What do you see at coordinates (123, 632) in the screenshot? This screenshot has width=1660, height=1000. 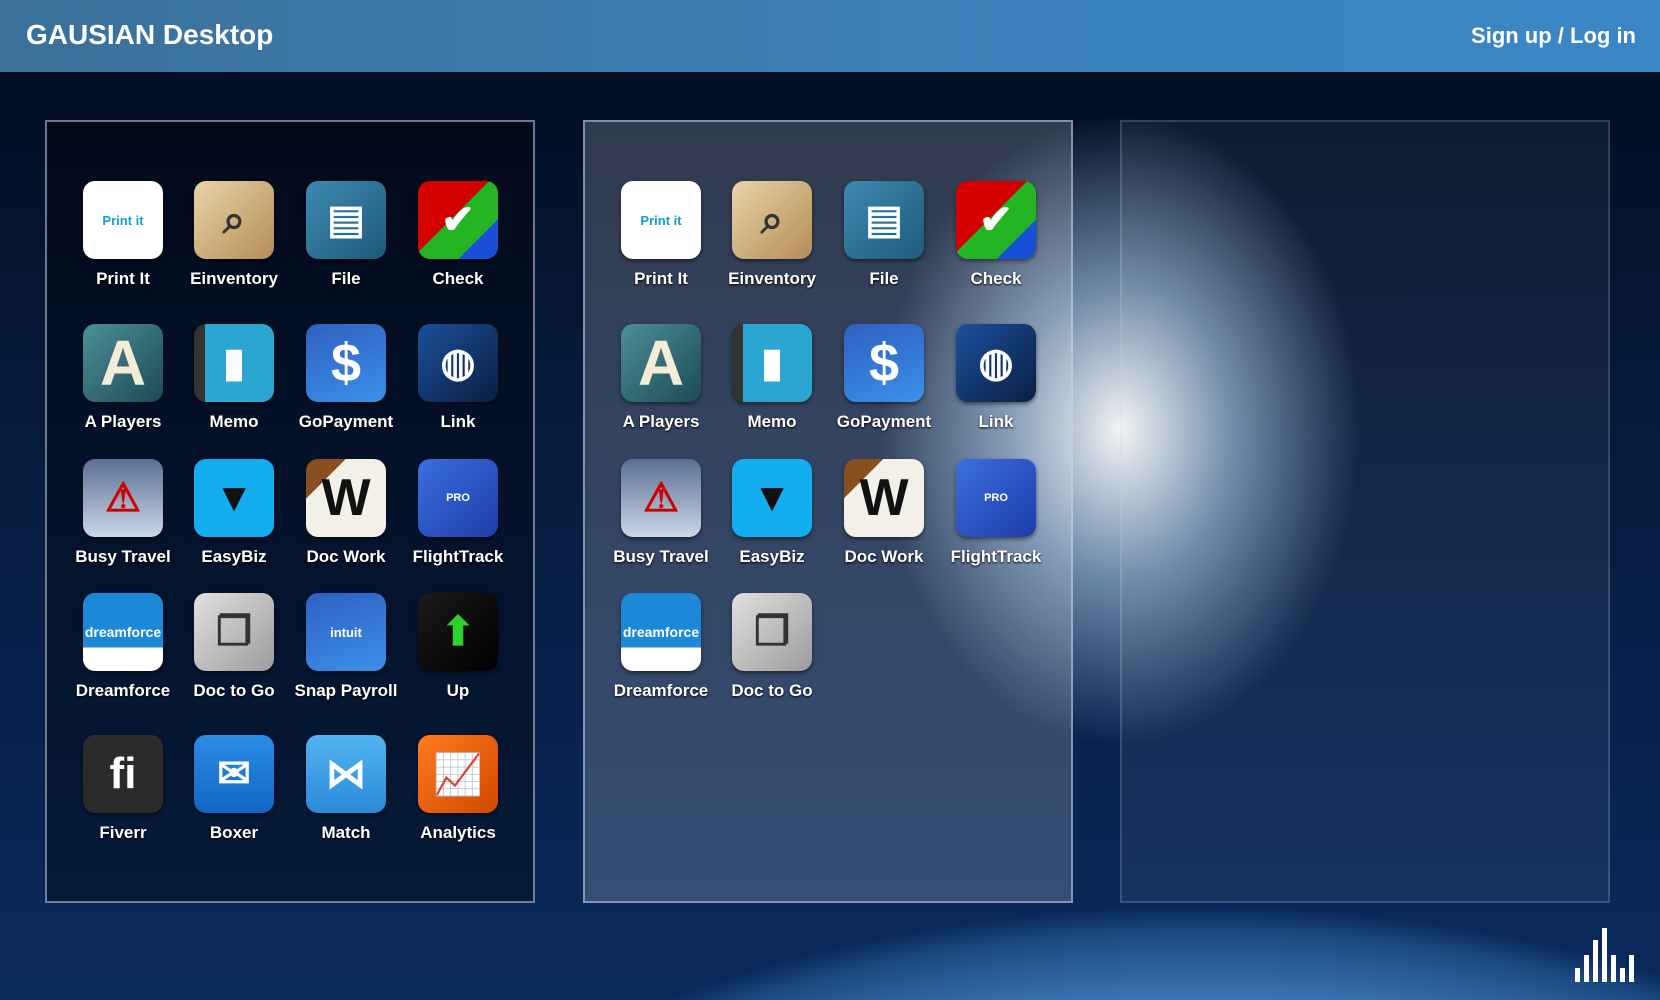 I see `dreamforce-cloud-icon: dreamforce` at bounding box center [123, 632].